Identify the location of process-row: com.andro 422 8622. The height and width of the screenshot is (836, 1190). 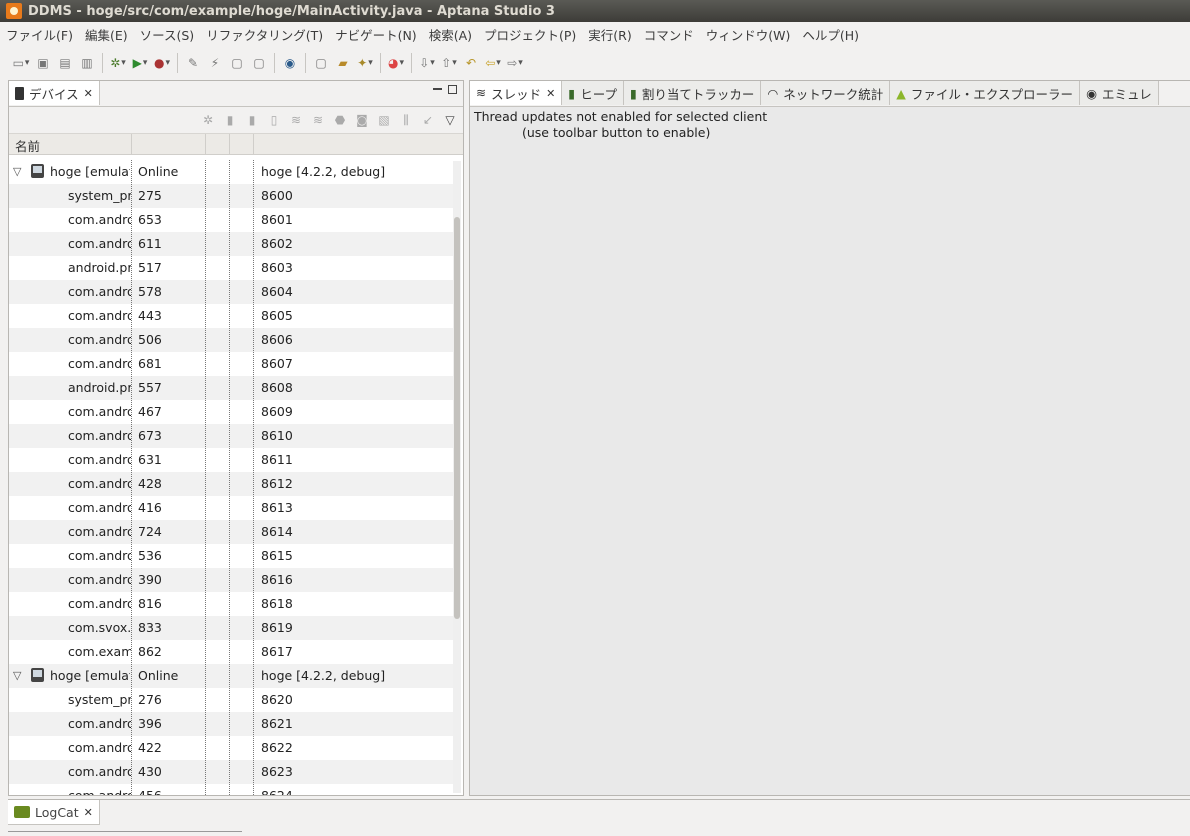
(231, 748).